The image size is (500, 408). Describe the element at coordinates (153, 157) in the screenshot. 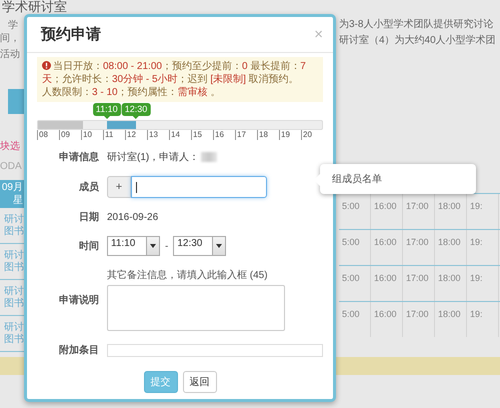

I see `applicant-info-text: 研讨室(1)，申请人：` at that location.